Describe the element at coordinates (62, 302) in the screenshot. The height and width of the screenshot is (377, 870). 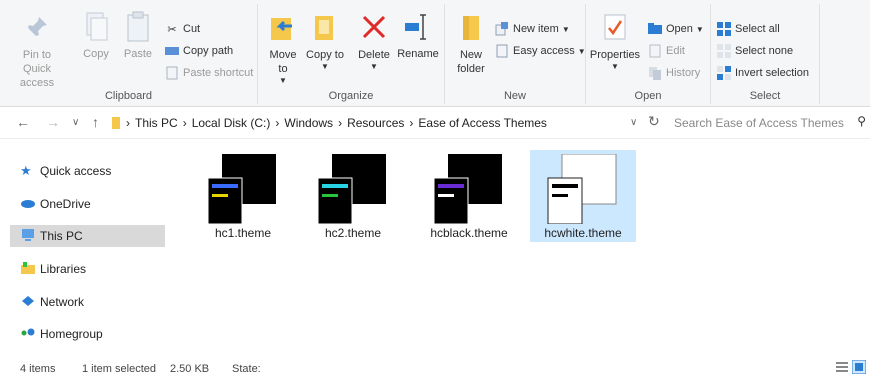
I see `nav-item-label: Network` at that location.